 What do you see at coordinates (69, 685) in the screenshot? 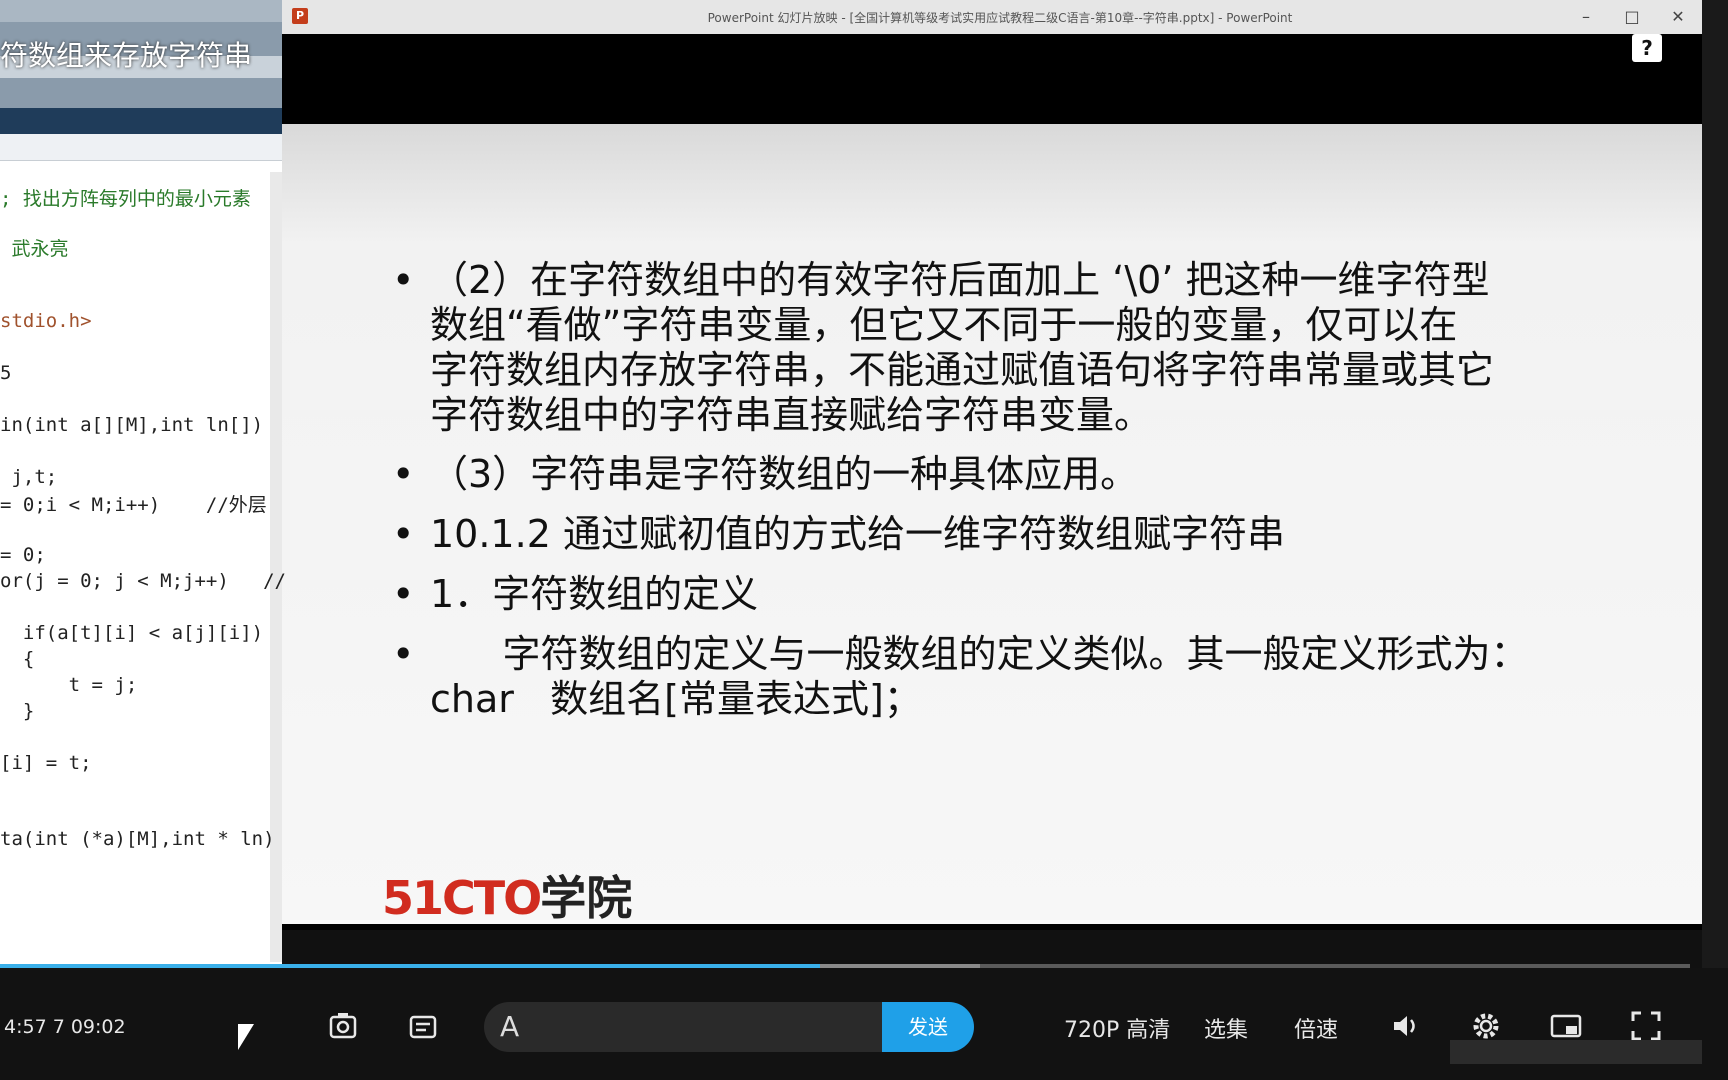
I see `code-line: t = j;` at bounding box center [69, 685].